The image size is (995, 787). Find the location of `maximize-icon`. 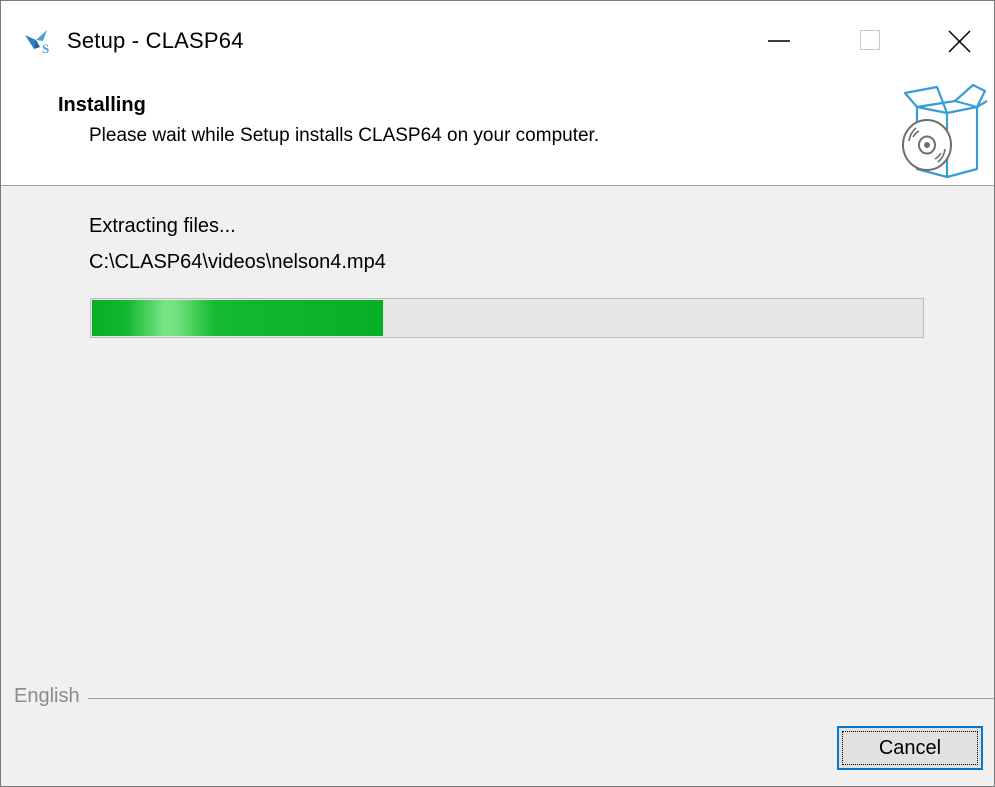

maximize-icon is located at coordinates (870, 40).